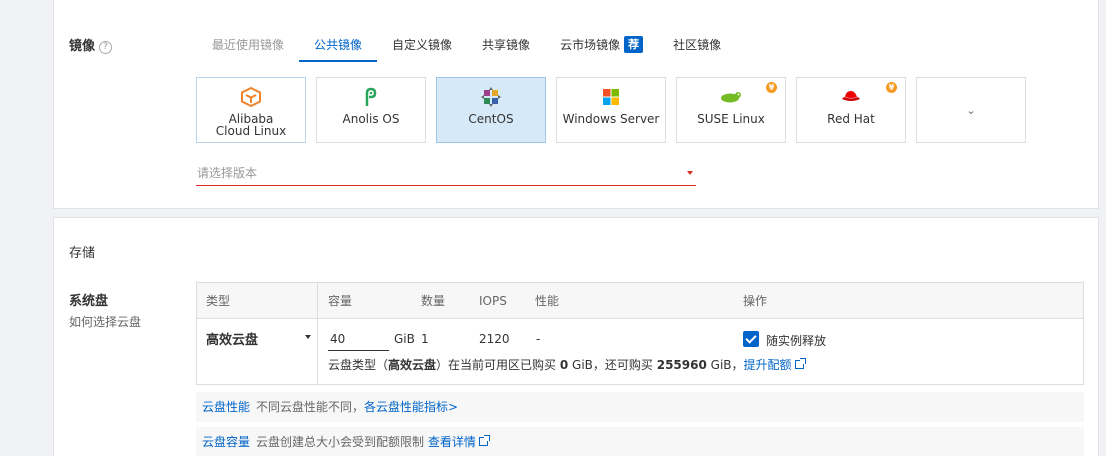 Image resolution: width=1106 pixels, height=456 pixels. I want to click on os-tile-suse-linux: ¥ SUSE Linux, so click(731, 110).